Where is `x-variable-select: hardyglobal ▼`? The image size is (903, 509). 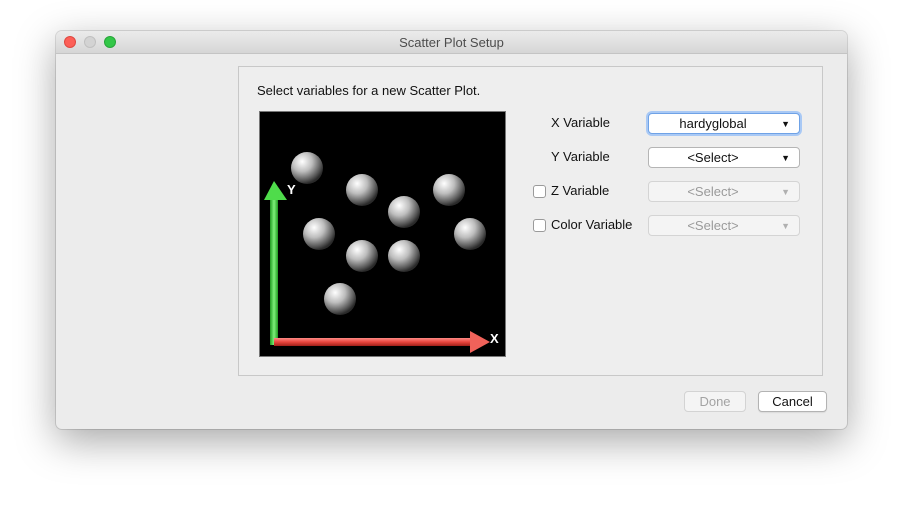
x-variable-select: hardyglobal ▼ is located at coordinates (724, 123).